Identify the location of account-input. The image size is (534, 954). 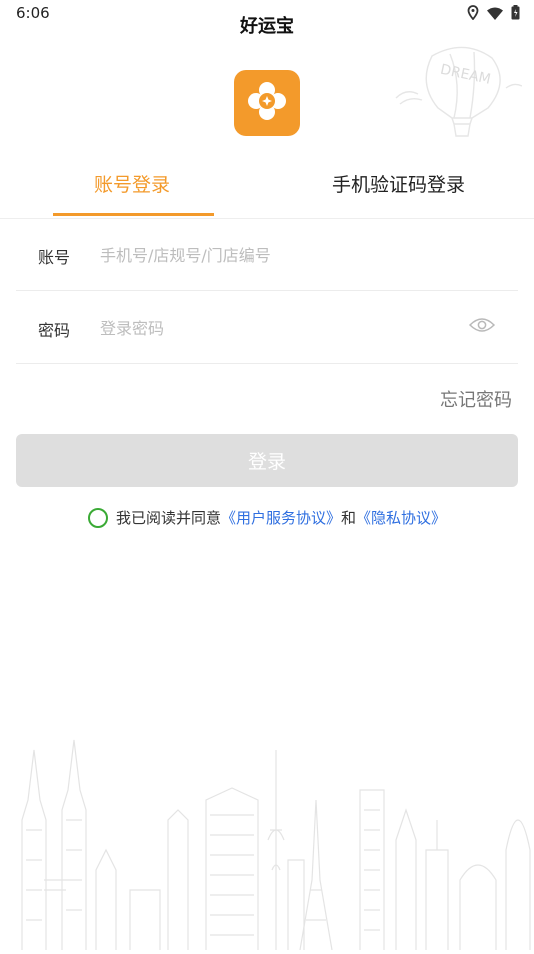
(280, 255).